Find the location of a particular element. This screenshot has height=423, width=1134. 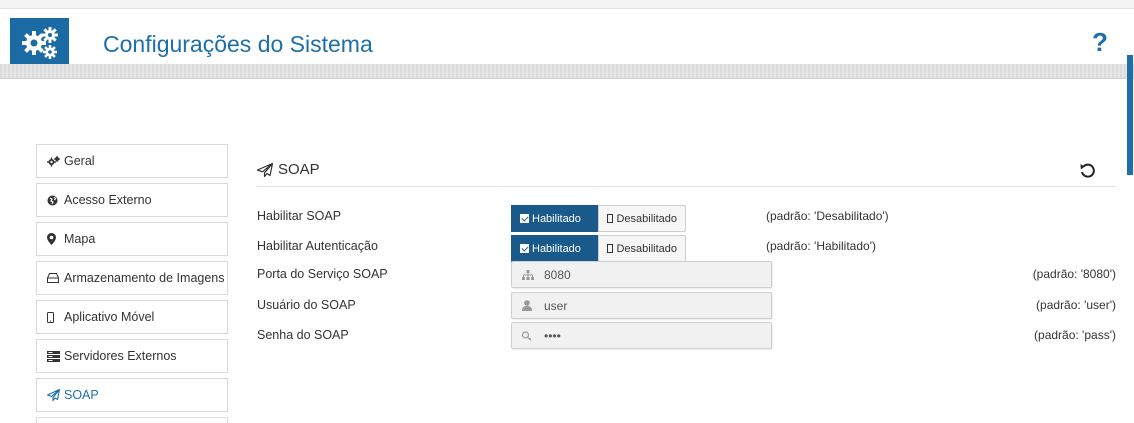

password-input is located at coordinates (644, 335).